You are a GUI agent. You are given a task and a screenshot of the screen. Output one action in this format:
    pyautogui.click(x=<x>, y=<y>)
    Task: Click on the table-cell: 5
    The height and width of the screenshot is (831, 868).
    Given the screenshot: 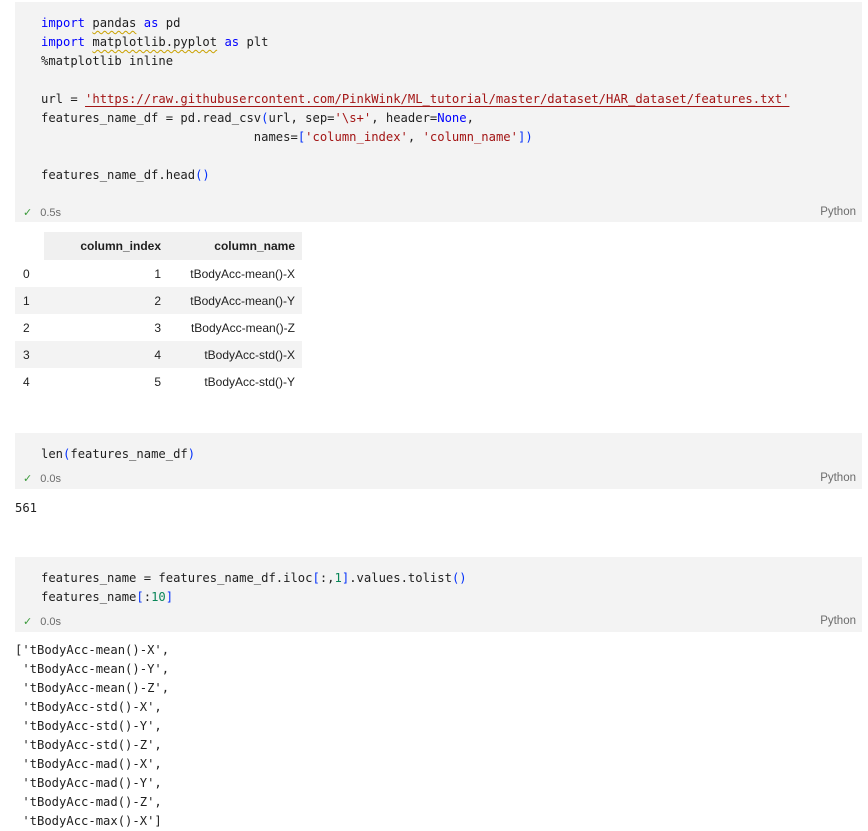 What is the action you would take?
    pyautogui.click(x=106, y=381)
    